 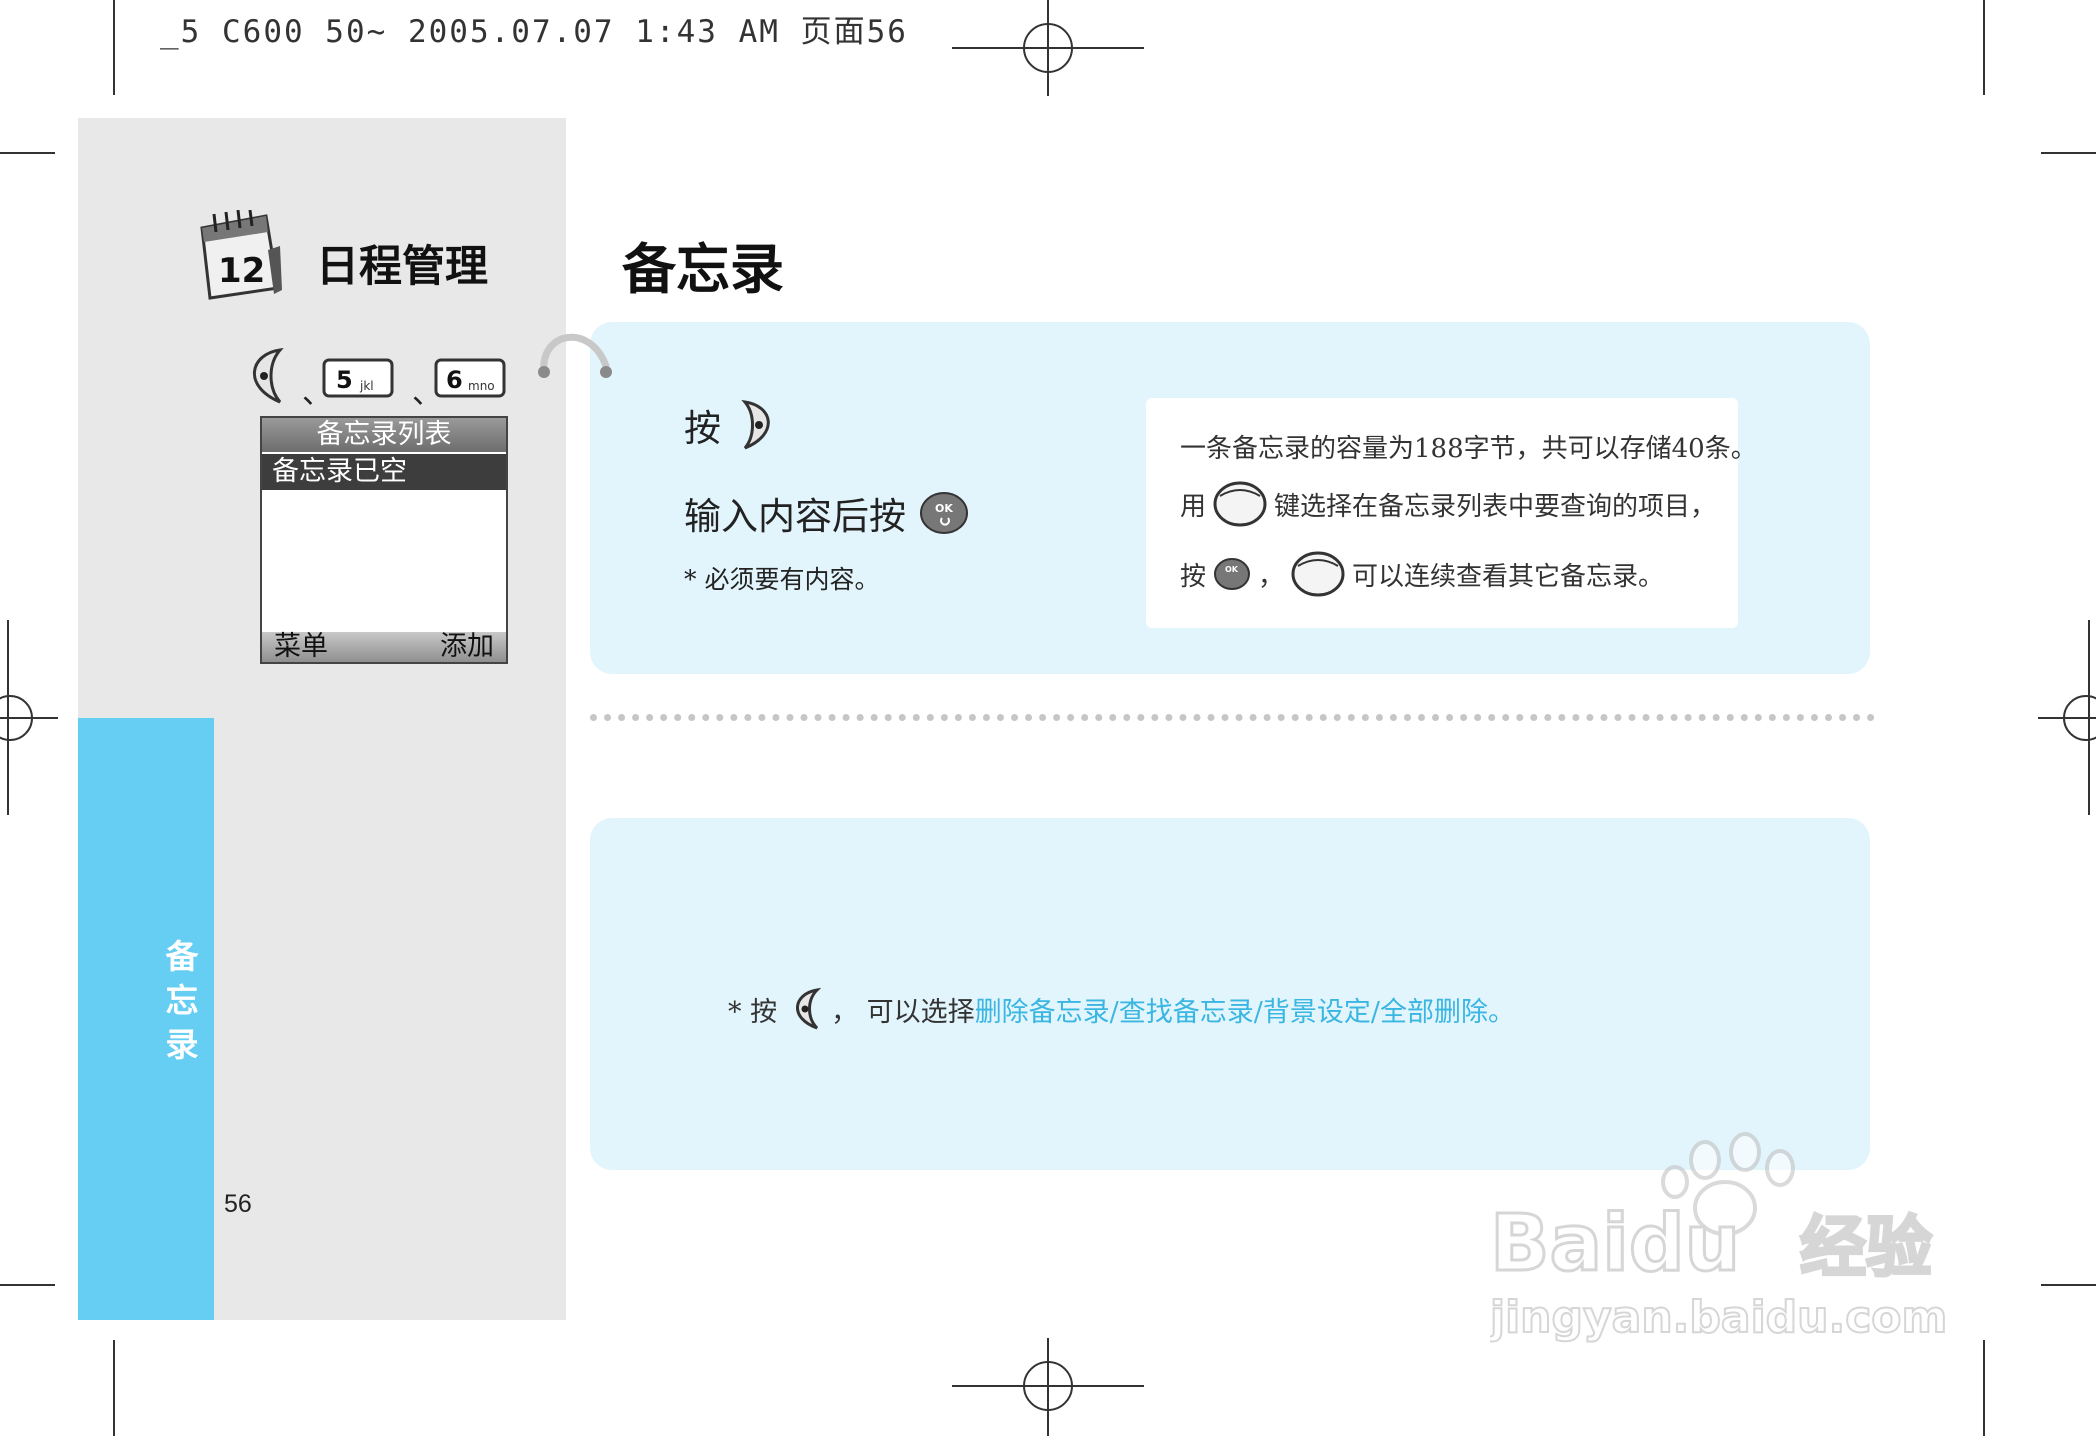 What do you see at coordinates (481, 386) in the screenshot?
I see `key-6-letters: mno` at bounding box center [481, 386].